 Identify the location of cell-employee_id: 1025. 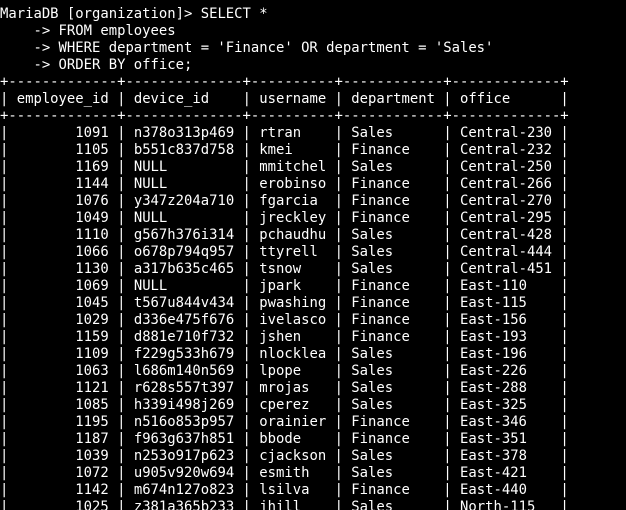
(92, 504).